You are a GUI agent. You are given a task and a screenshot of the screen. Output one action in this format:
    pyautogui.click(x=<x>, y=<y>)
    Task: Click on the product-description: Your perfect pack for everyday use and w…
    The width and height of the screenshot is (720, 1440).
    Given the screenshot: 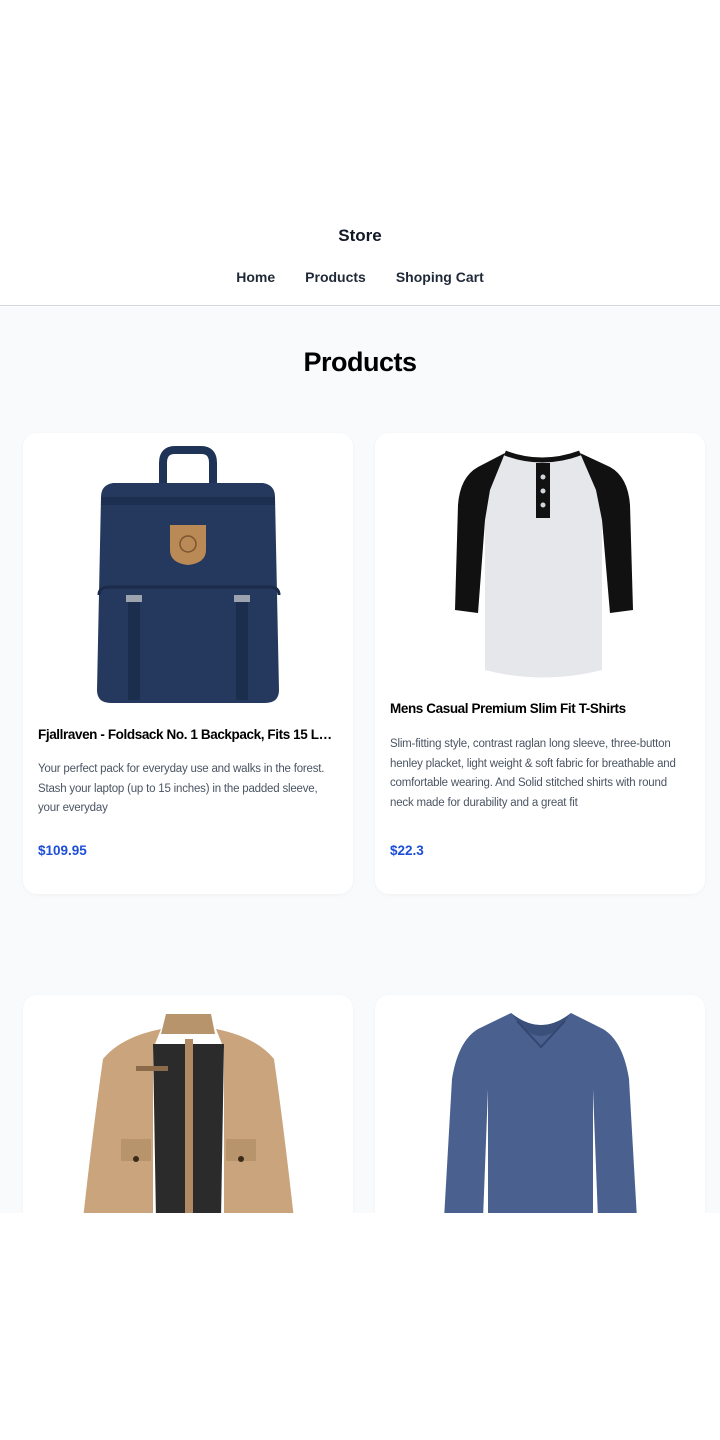 What is the action you would take?
    pyautogui.click(x=181, y=788)
    